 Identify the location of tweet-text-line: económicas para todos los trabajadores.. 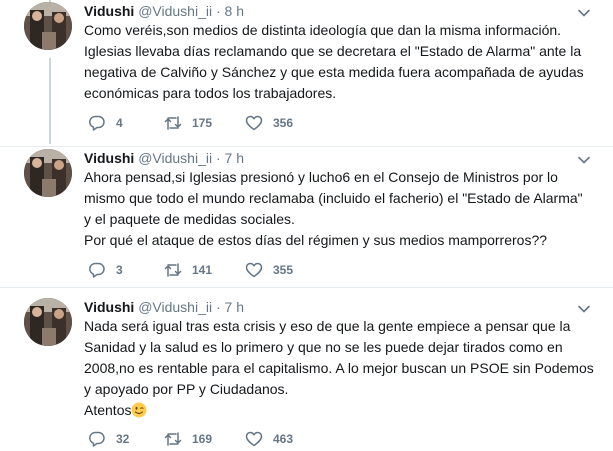
(210, 93).